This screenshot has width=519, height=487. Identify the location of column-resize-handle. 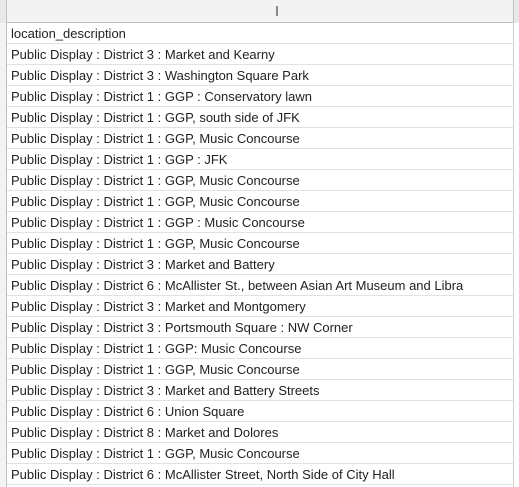
(277, 11).